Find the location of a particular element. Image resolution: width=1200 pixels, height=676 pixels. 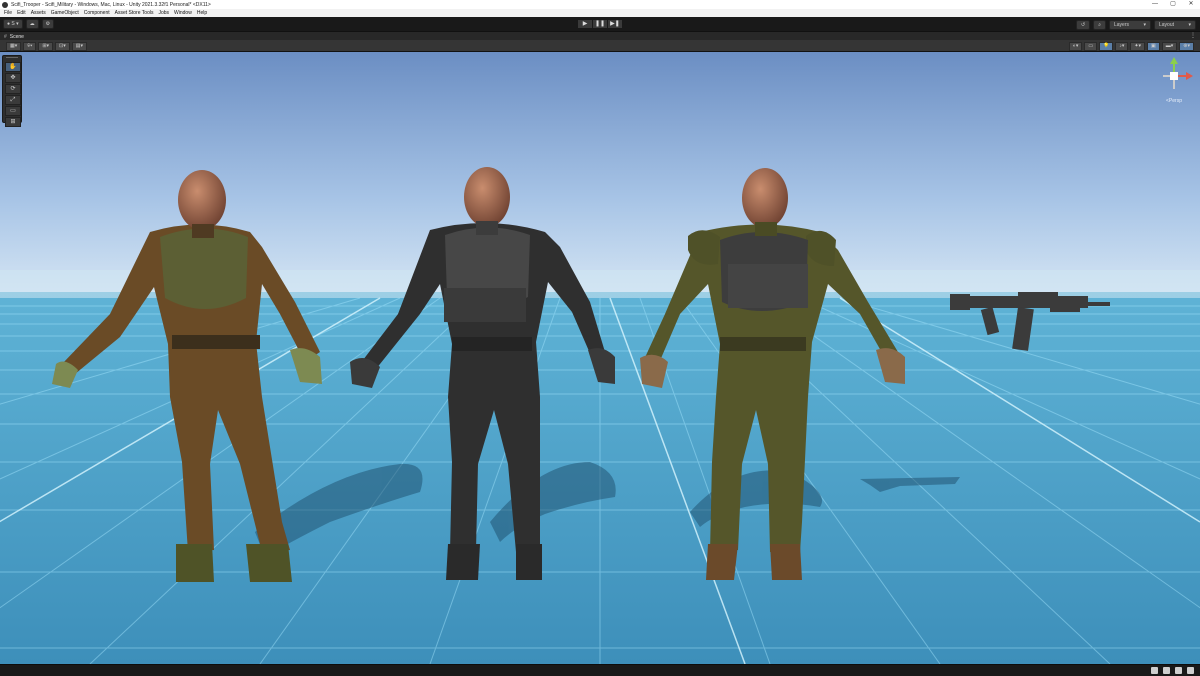

history-icon: ↺ is located at coordinates (1083, 25).